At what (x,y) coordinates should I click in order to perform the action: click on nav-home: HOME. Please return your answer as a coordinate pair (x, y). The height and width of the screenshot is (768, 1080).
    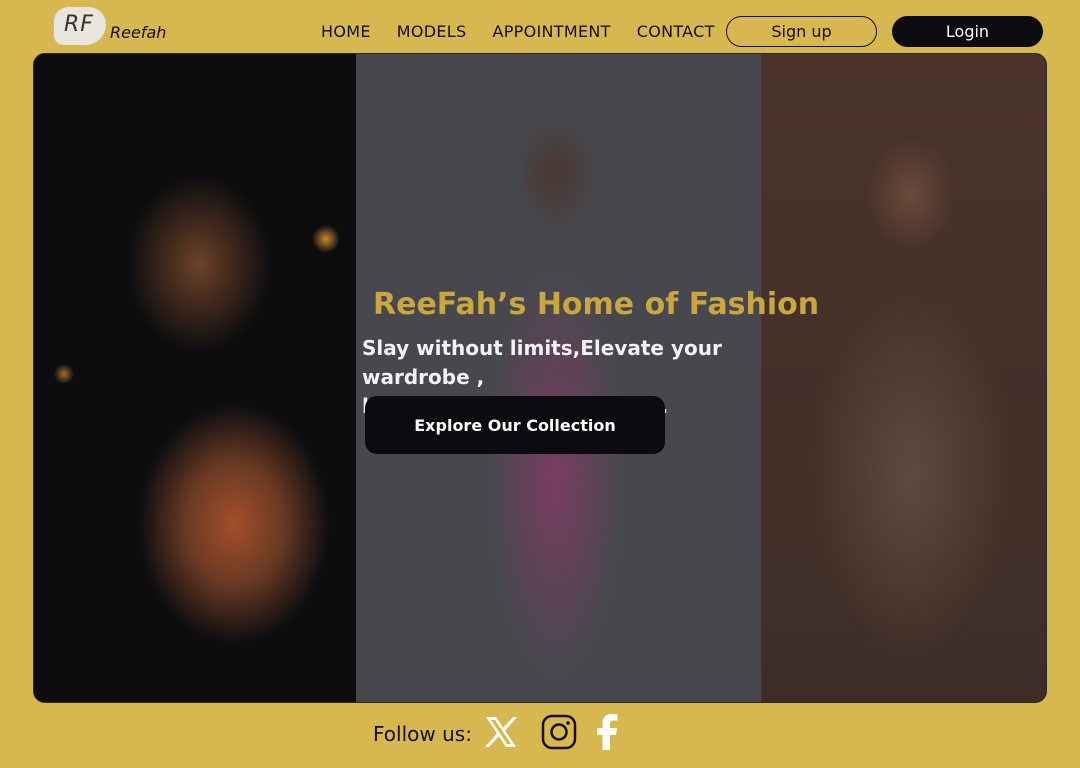
    Looking at the image, I should click on (346, 31).